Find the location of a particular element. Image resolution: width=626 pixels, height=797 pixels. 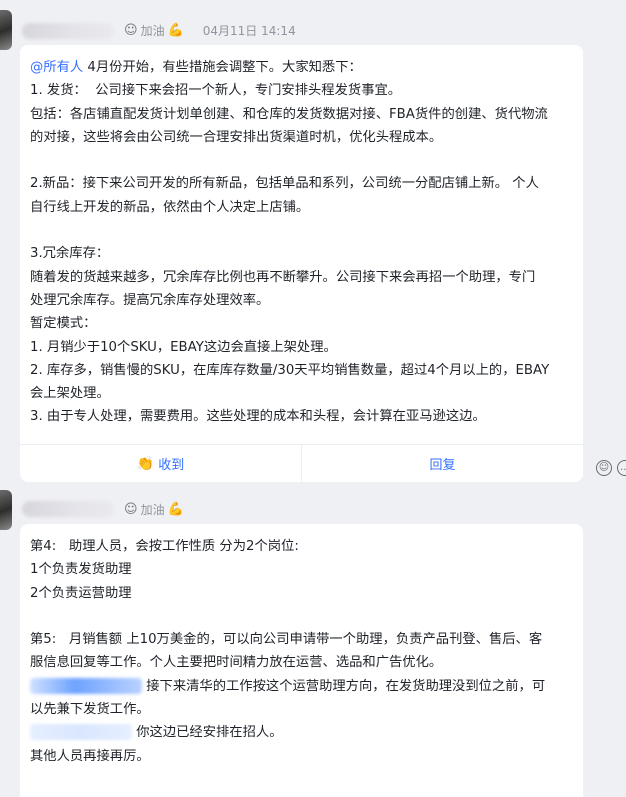

message-line: 1个负责发货助理 is located at coordinates (81, 570).